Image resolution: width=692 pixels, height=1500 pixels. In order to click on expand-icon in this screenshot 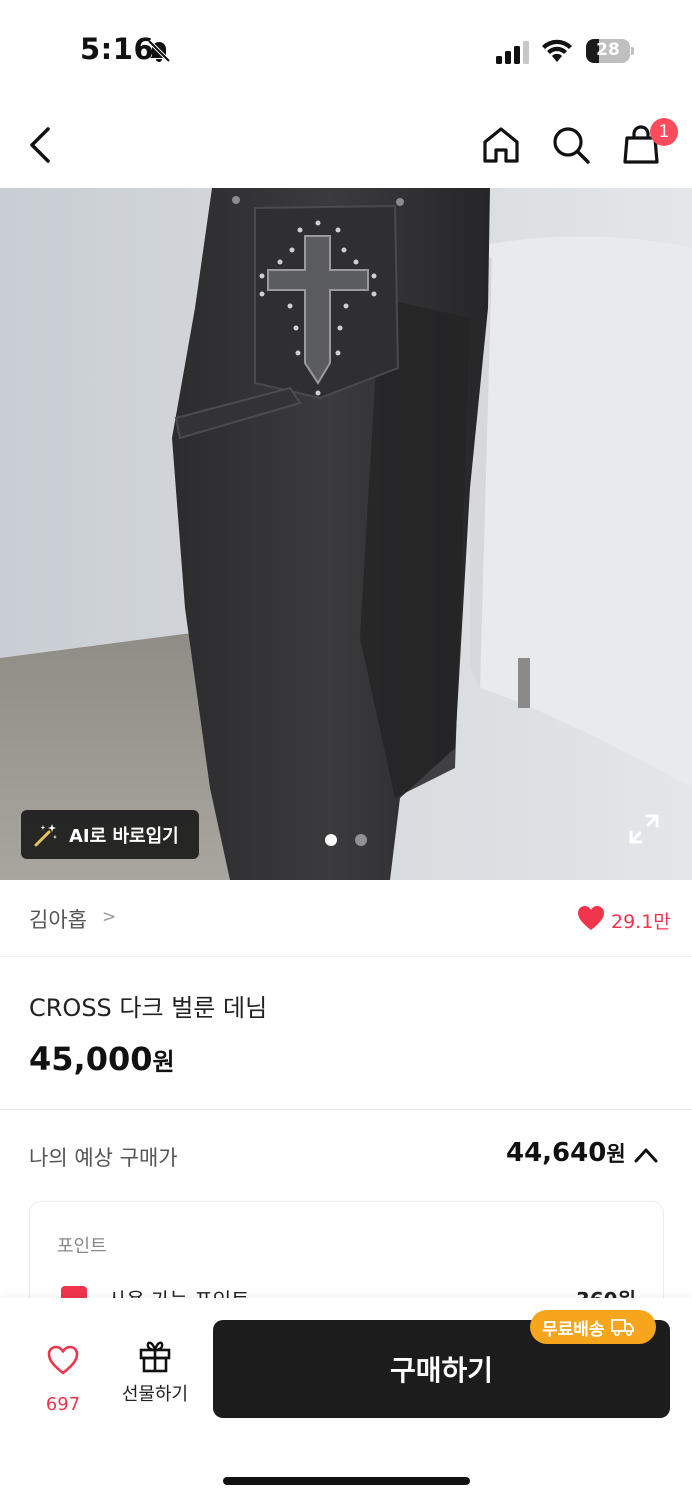, I will do `click(644, 829)`.